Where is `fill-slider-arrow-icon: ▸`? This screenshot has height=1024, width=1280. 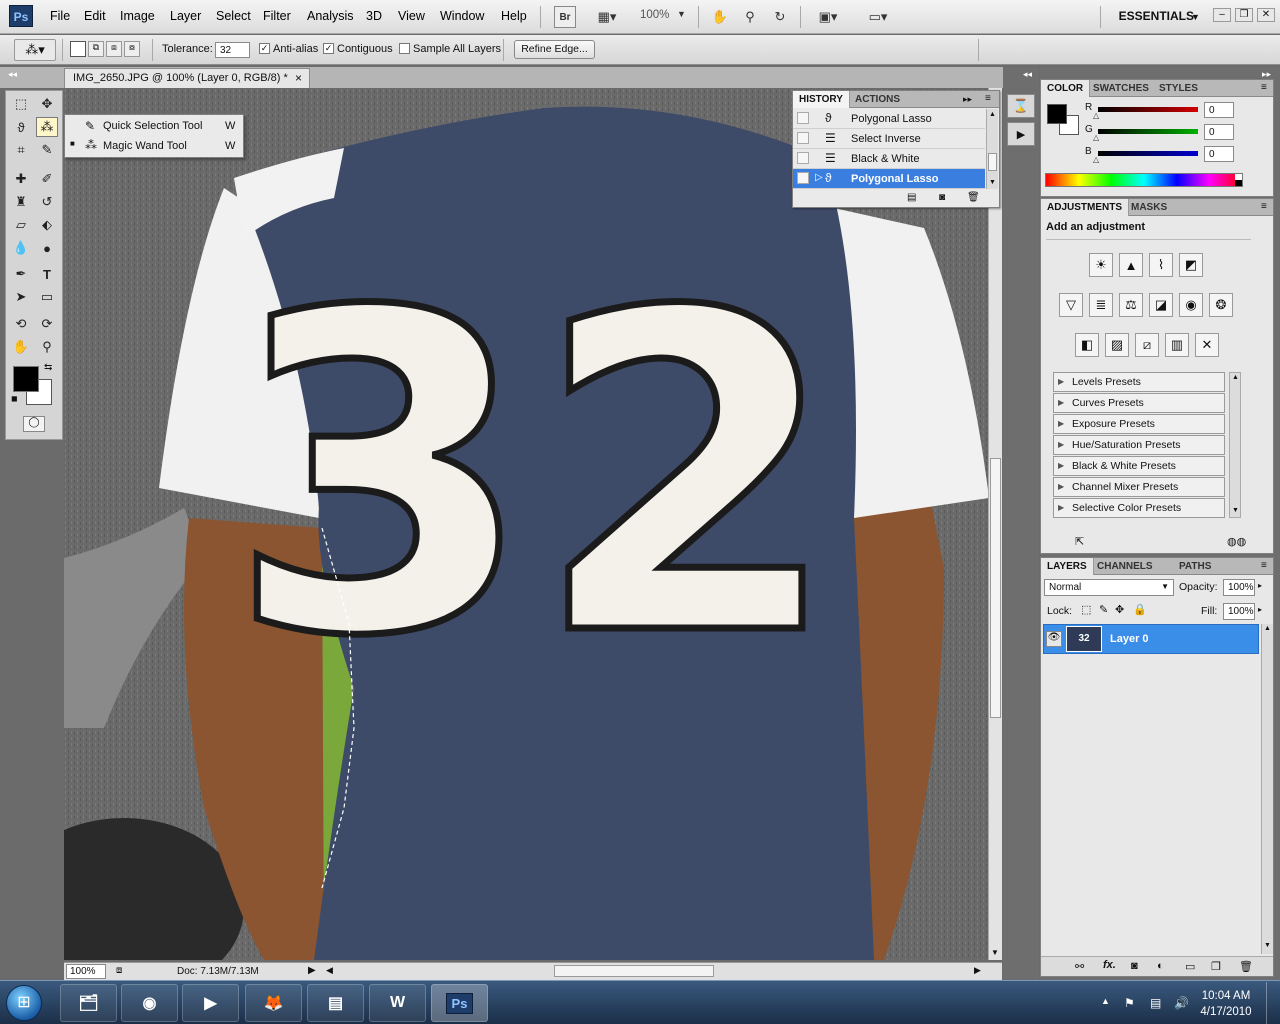 fill-slider-arrow-icon: ▸ is located at coordinates (1260, 609).